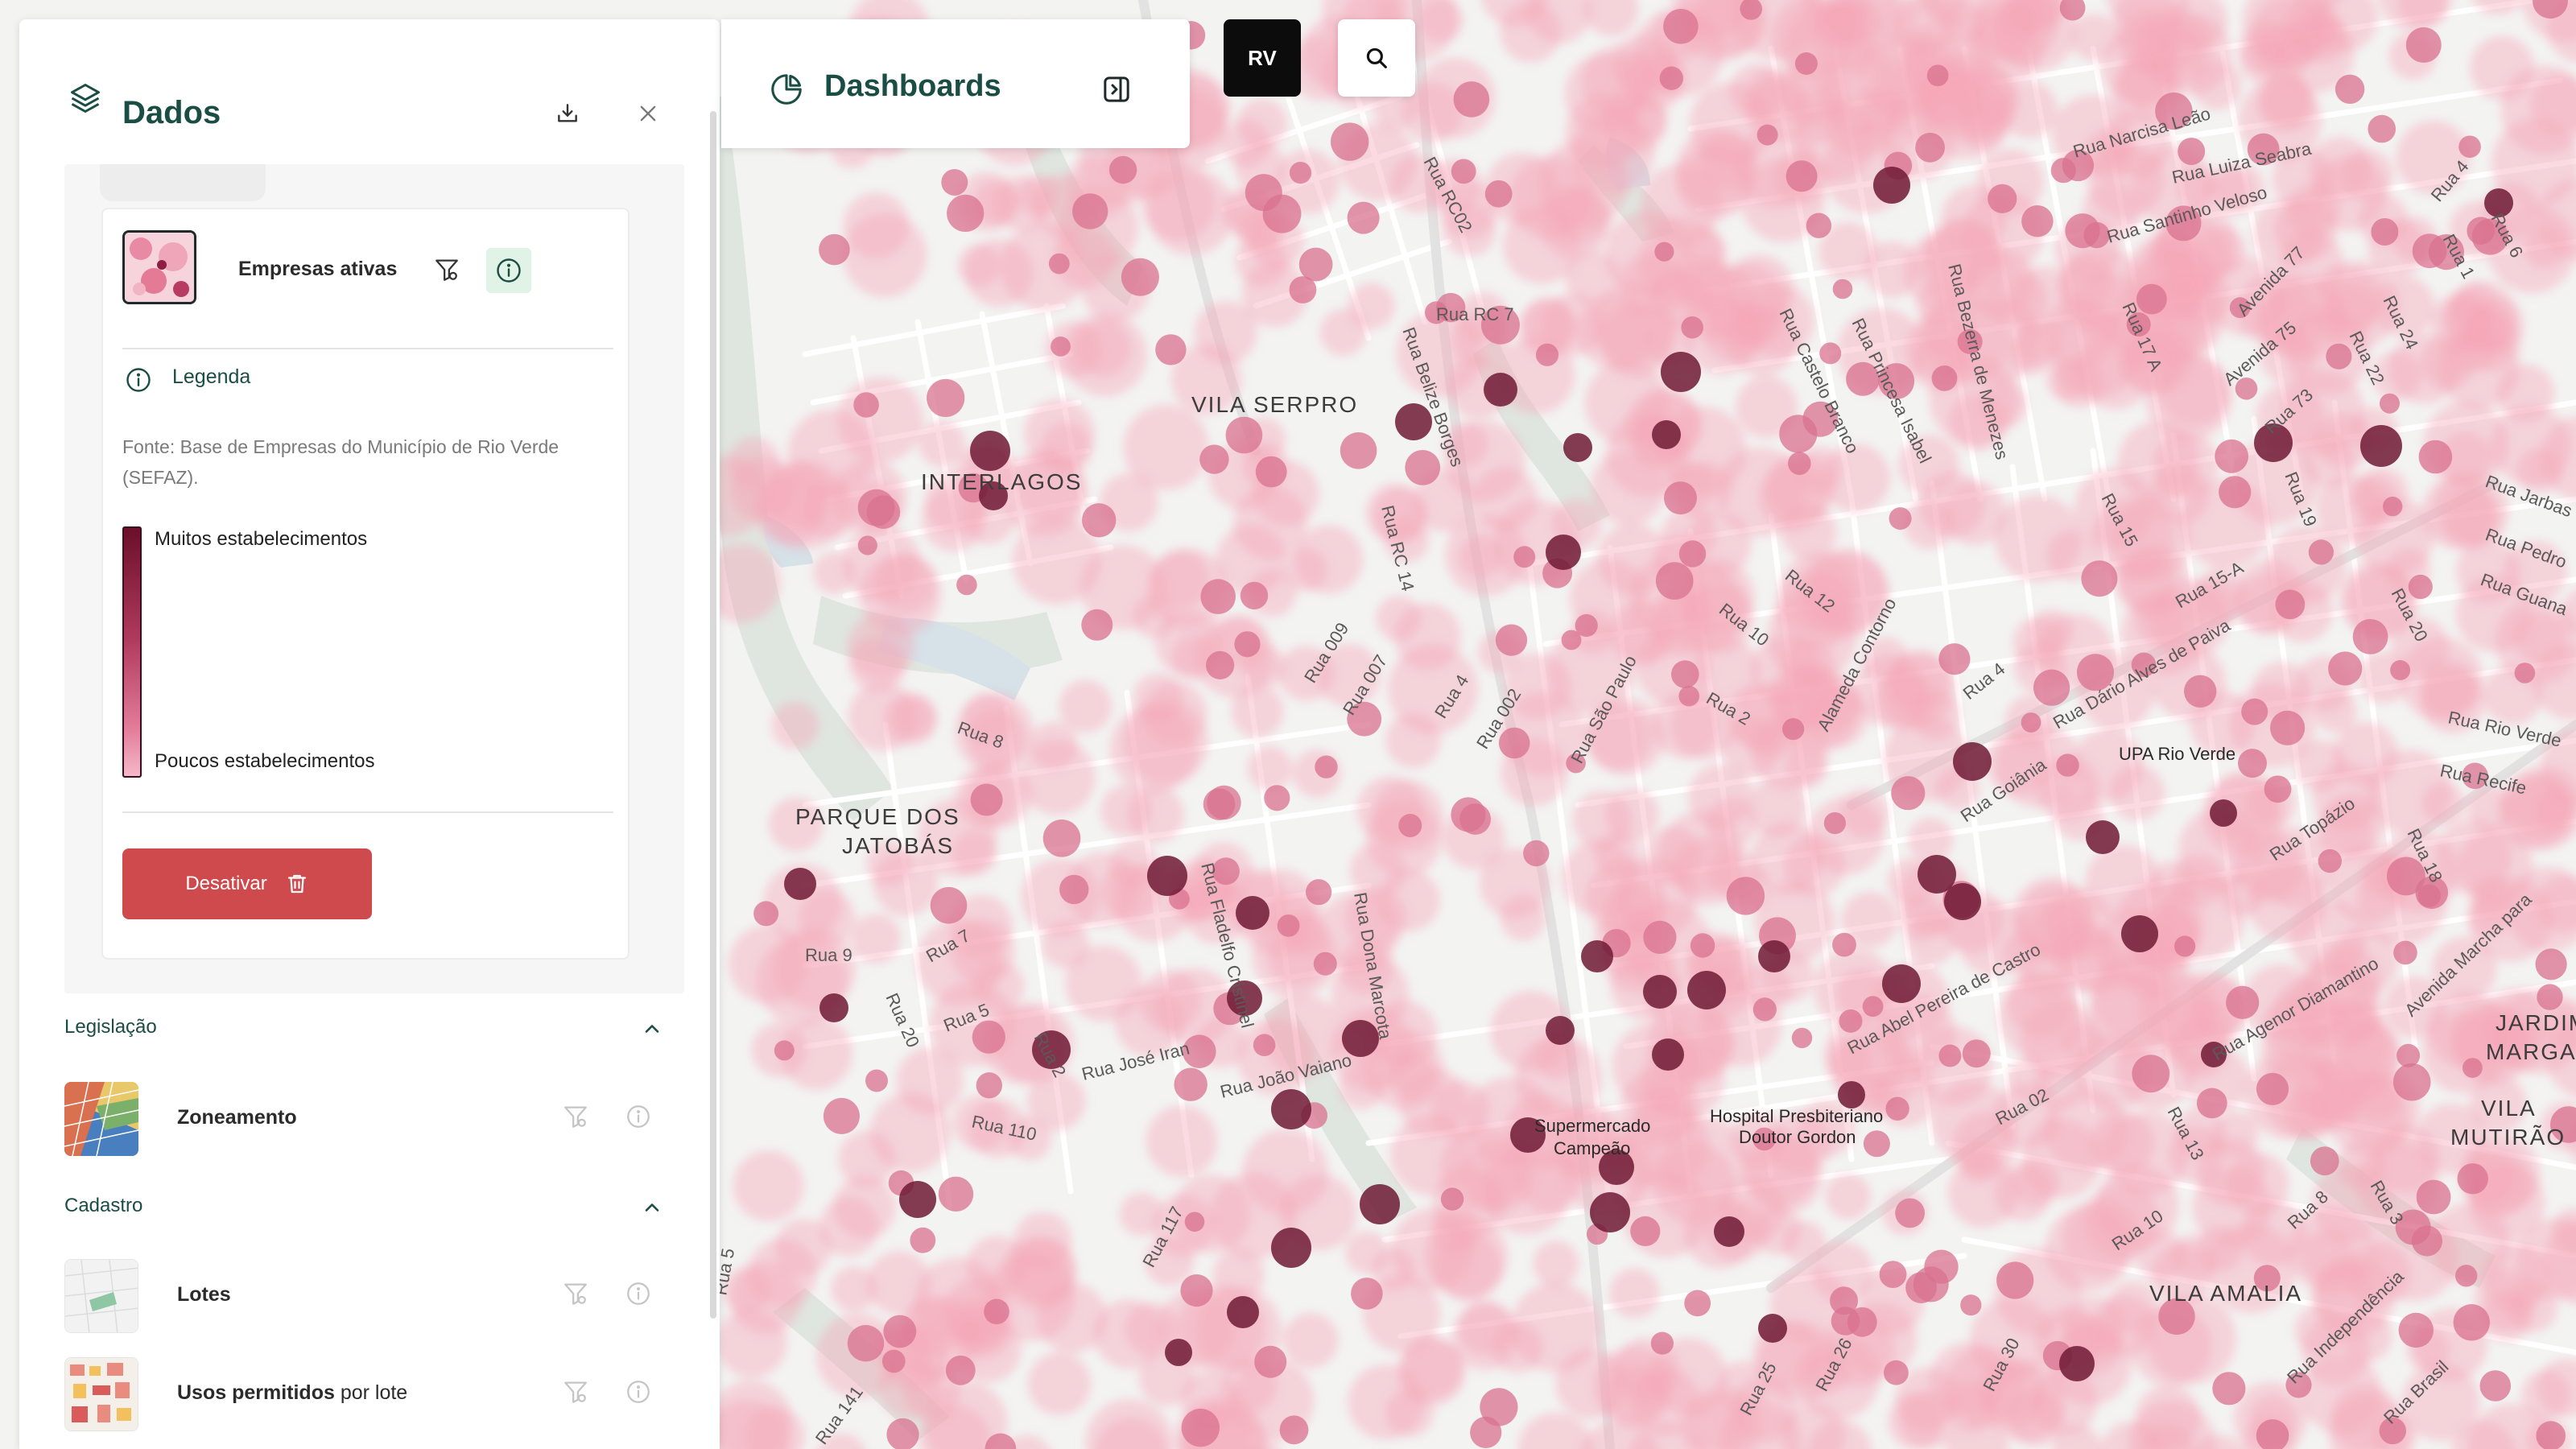  What do you see at coordinates (171, 112) in the screenshot?
I see `panel-title: Dados` at bounding box center [171, 112].